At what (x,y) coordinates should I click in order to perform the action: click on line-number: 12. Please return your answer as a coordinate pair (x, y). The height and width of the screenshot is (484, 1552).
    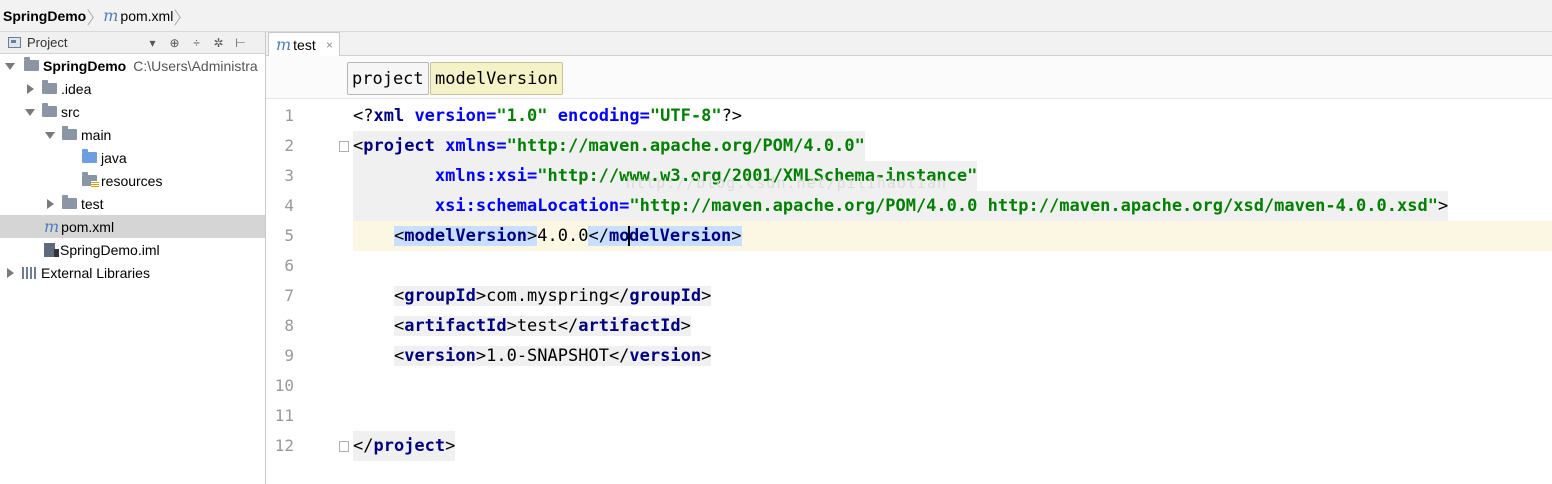
    Looking at the image, I should click on (284, 445).